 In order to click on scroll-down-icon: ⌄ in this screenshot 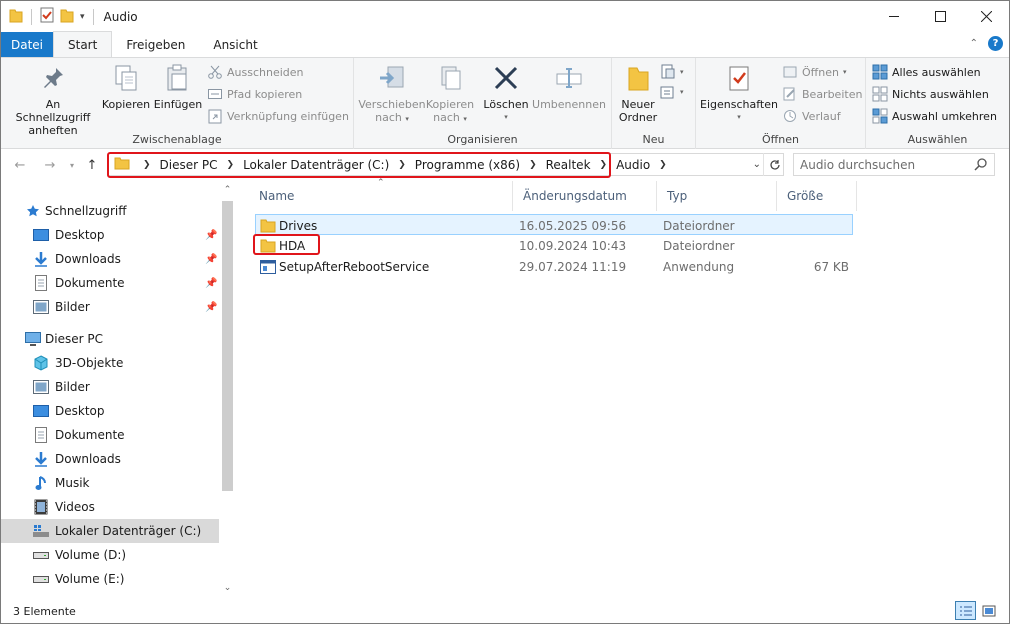, I will do `click(227, 588)`.